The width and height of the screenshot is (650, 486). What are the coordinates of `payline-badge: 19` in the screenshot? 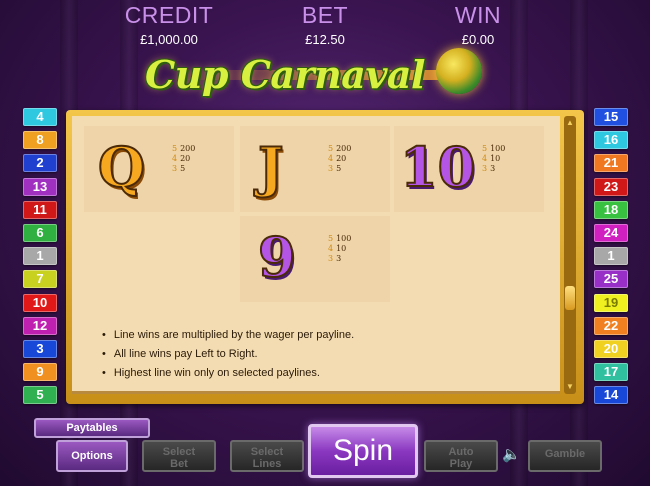 It's located at (611, 302).